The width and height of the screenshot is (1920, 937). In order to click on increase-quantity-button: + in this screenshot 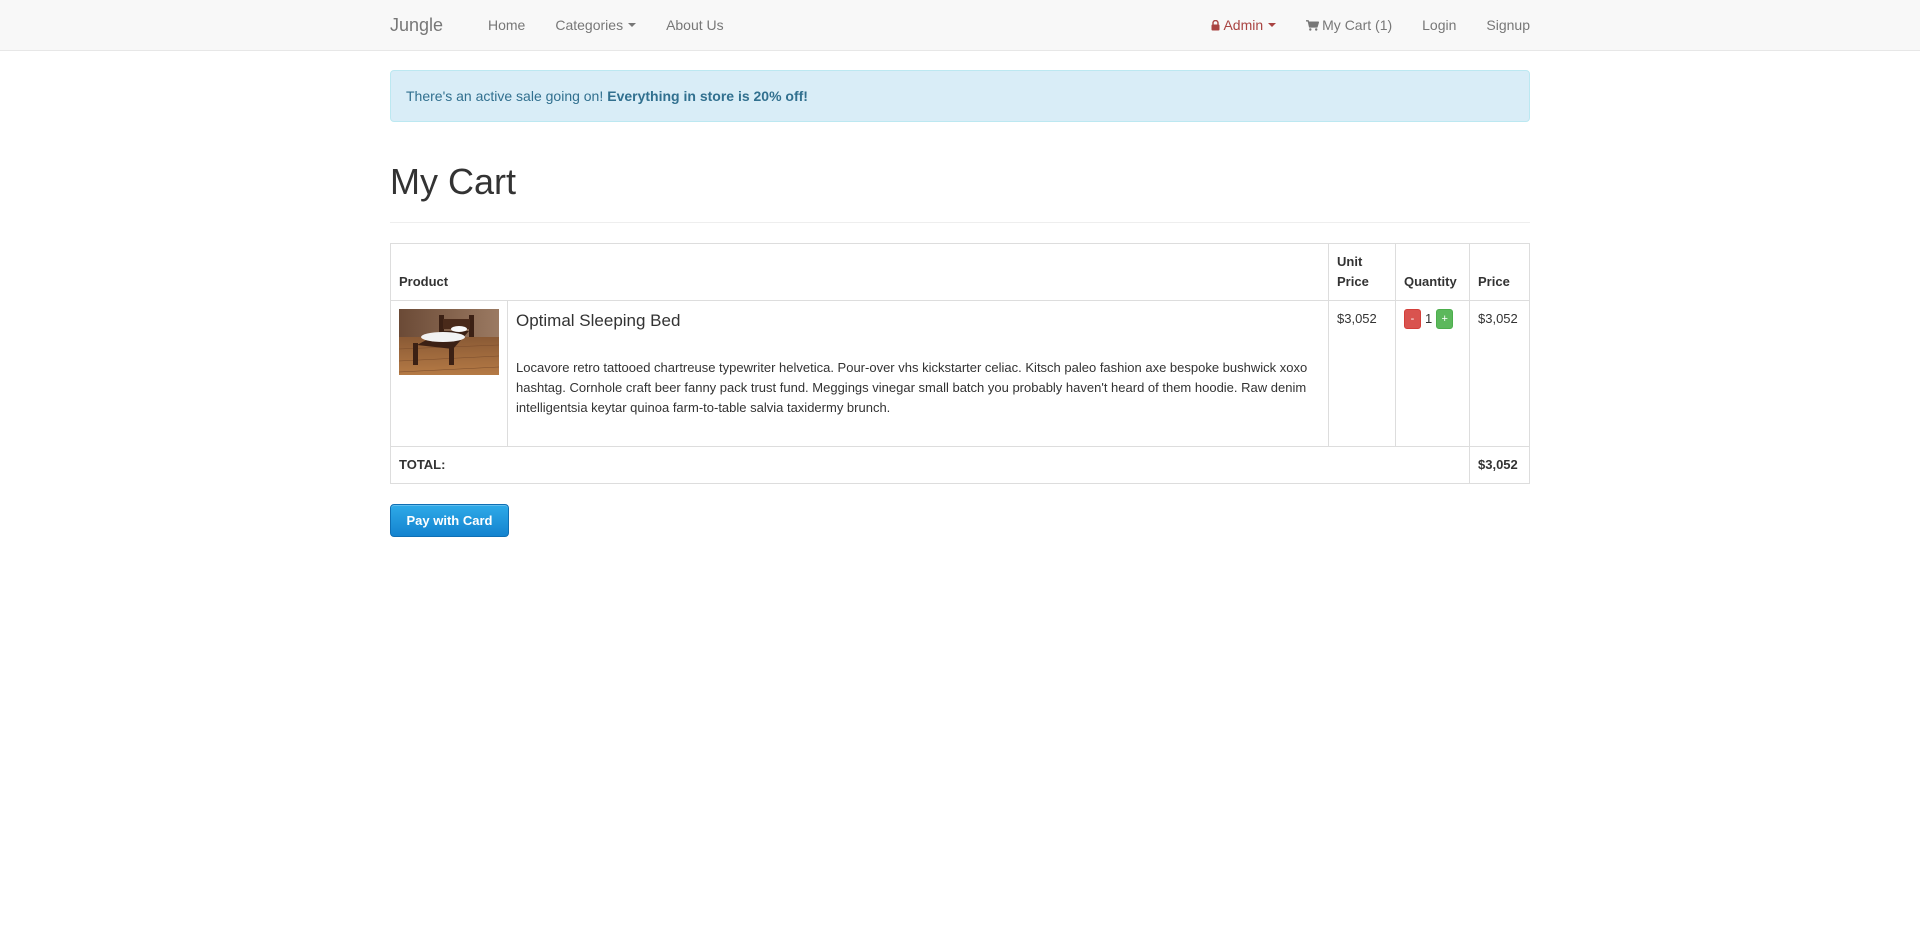, I will do `click(1445, 319)`.